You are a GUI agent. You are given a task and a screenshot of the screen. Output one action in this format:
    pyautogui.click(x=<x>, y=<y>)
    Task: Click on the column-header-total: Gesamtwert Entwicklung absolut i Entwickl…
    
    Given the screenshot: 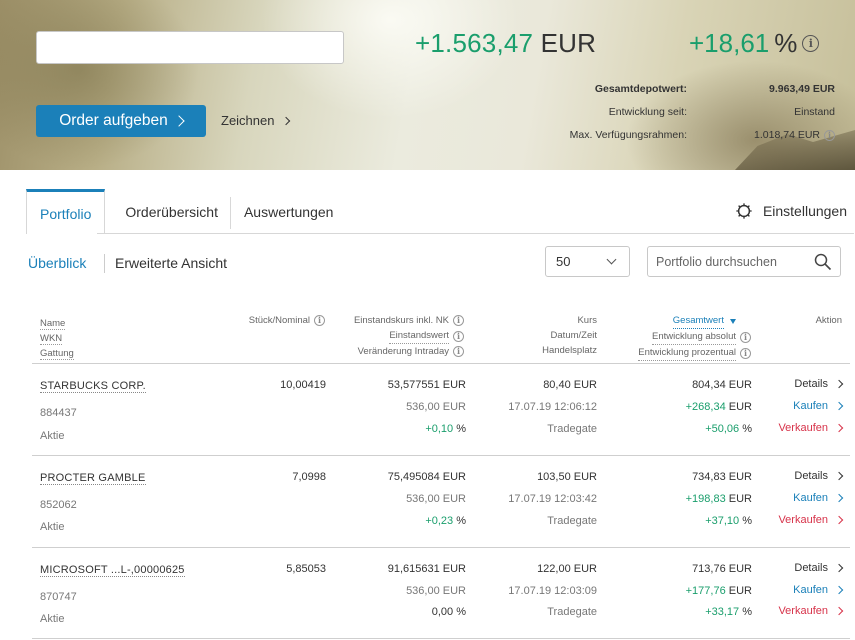 What is the action you would take?
    pyautogui.click(x=694, y=337)
    